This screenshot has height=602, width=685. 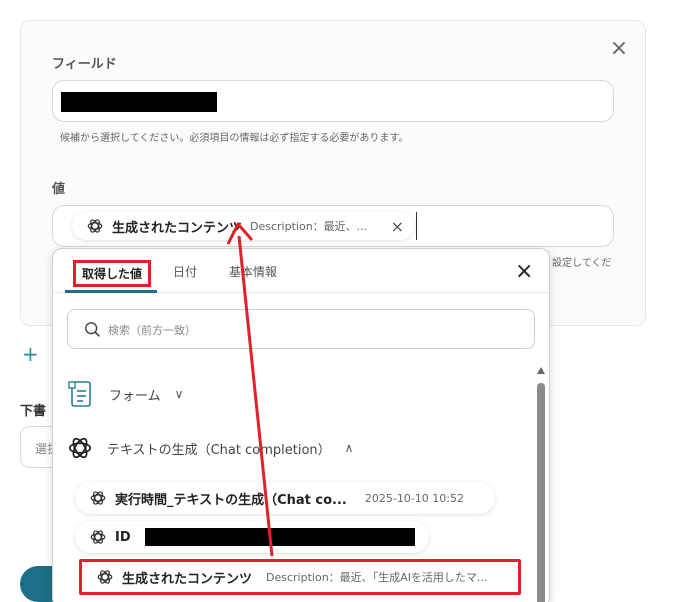 I want to click on chevron-up-icon: ∧, so click(x=349, y=448).